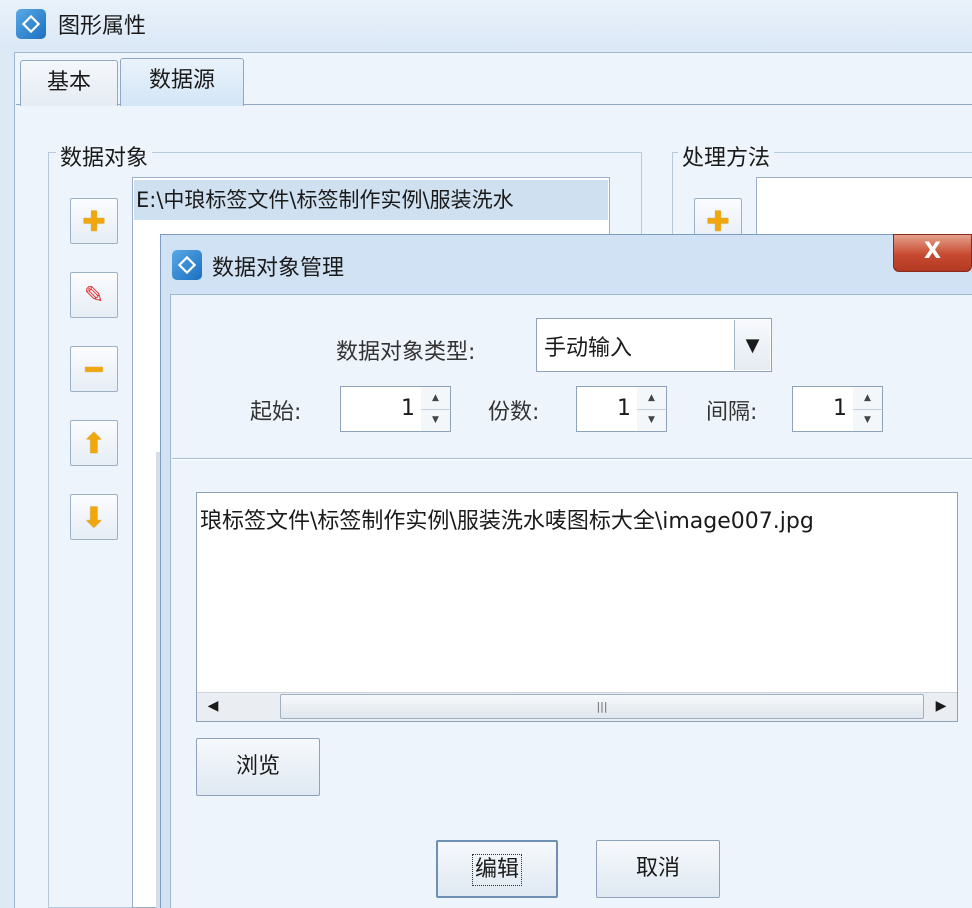  I want to click on start-stepper: ▲ ▼, so click(436, 409).